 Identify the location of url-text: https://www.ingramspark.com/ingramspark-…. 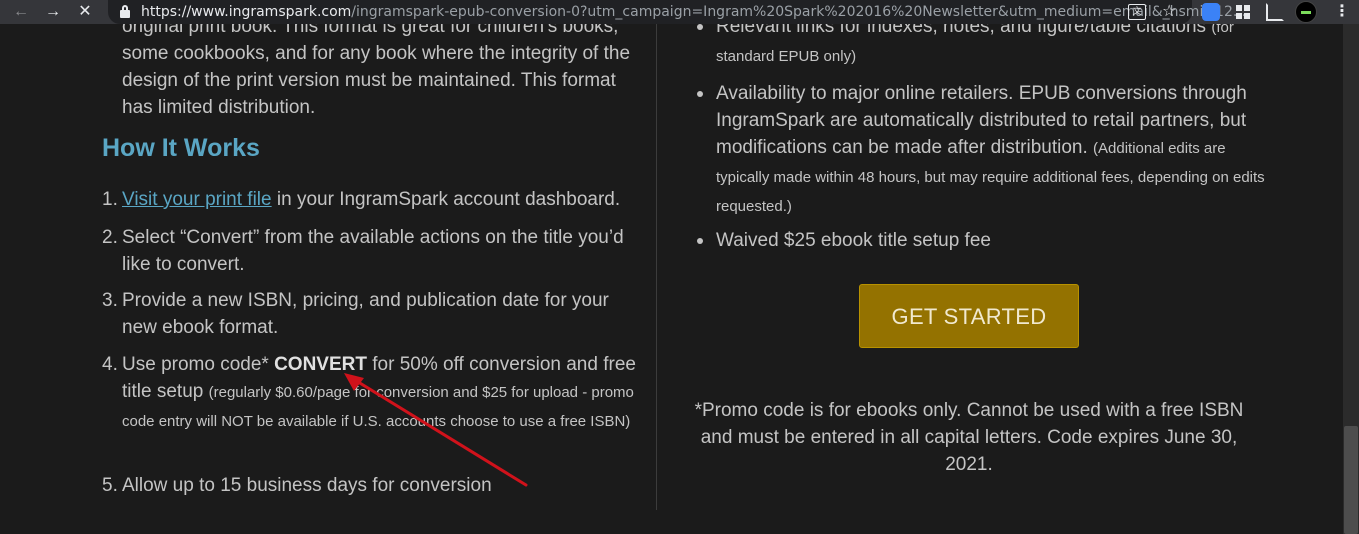
(693, 12).